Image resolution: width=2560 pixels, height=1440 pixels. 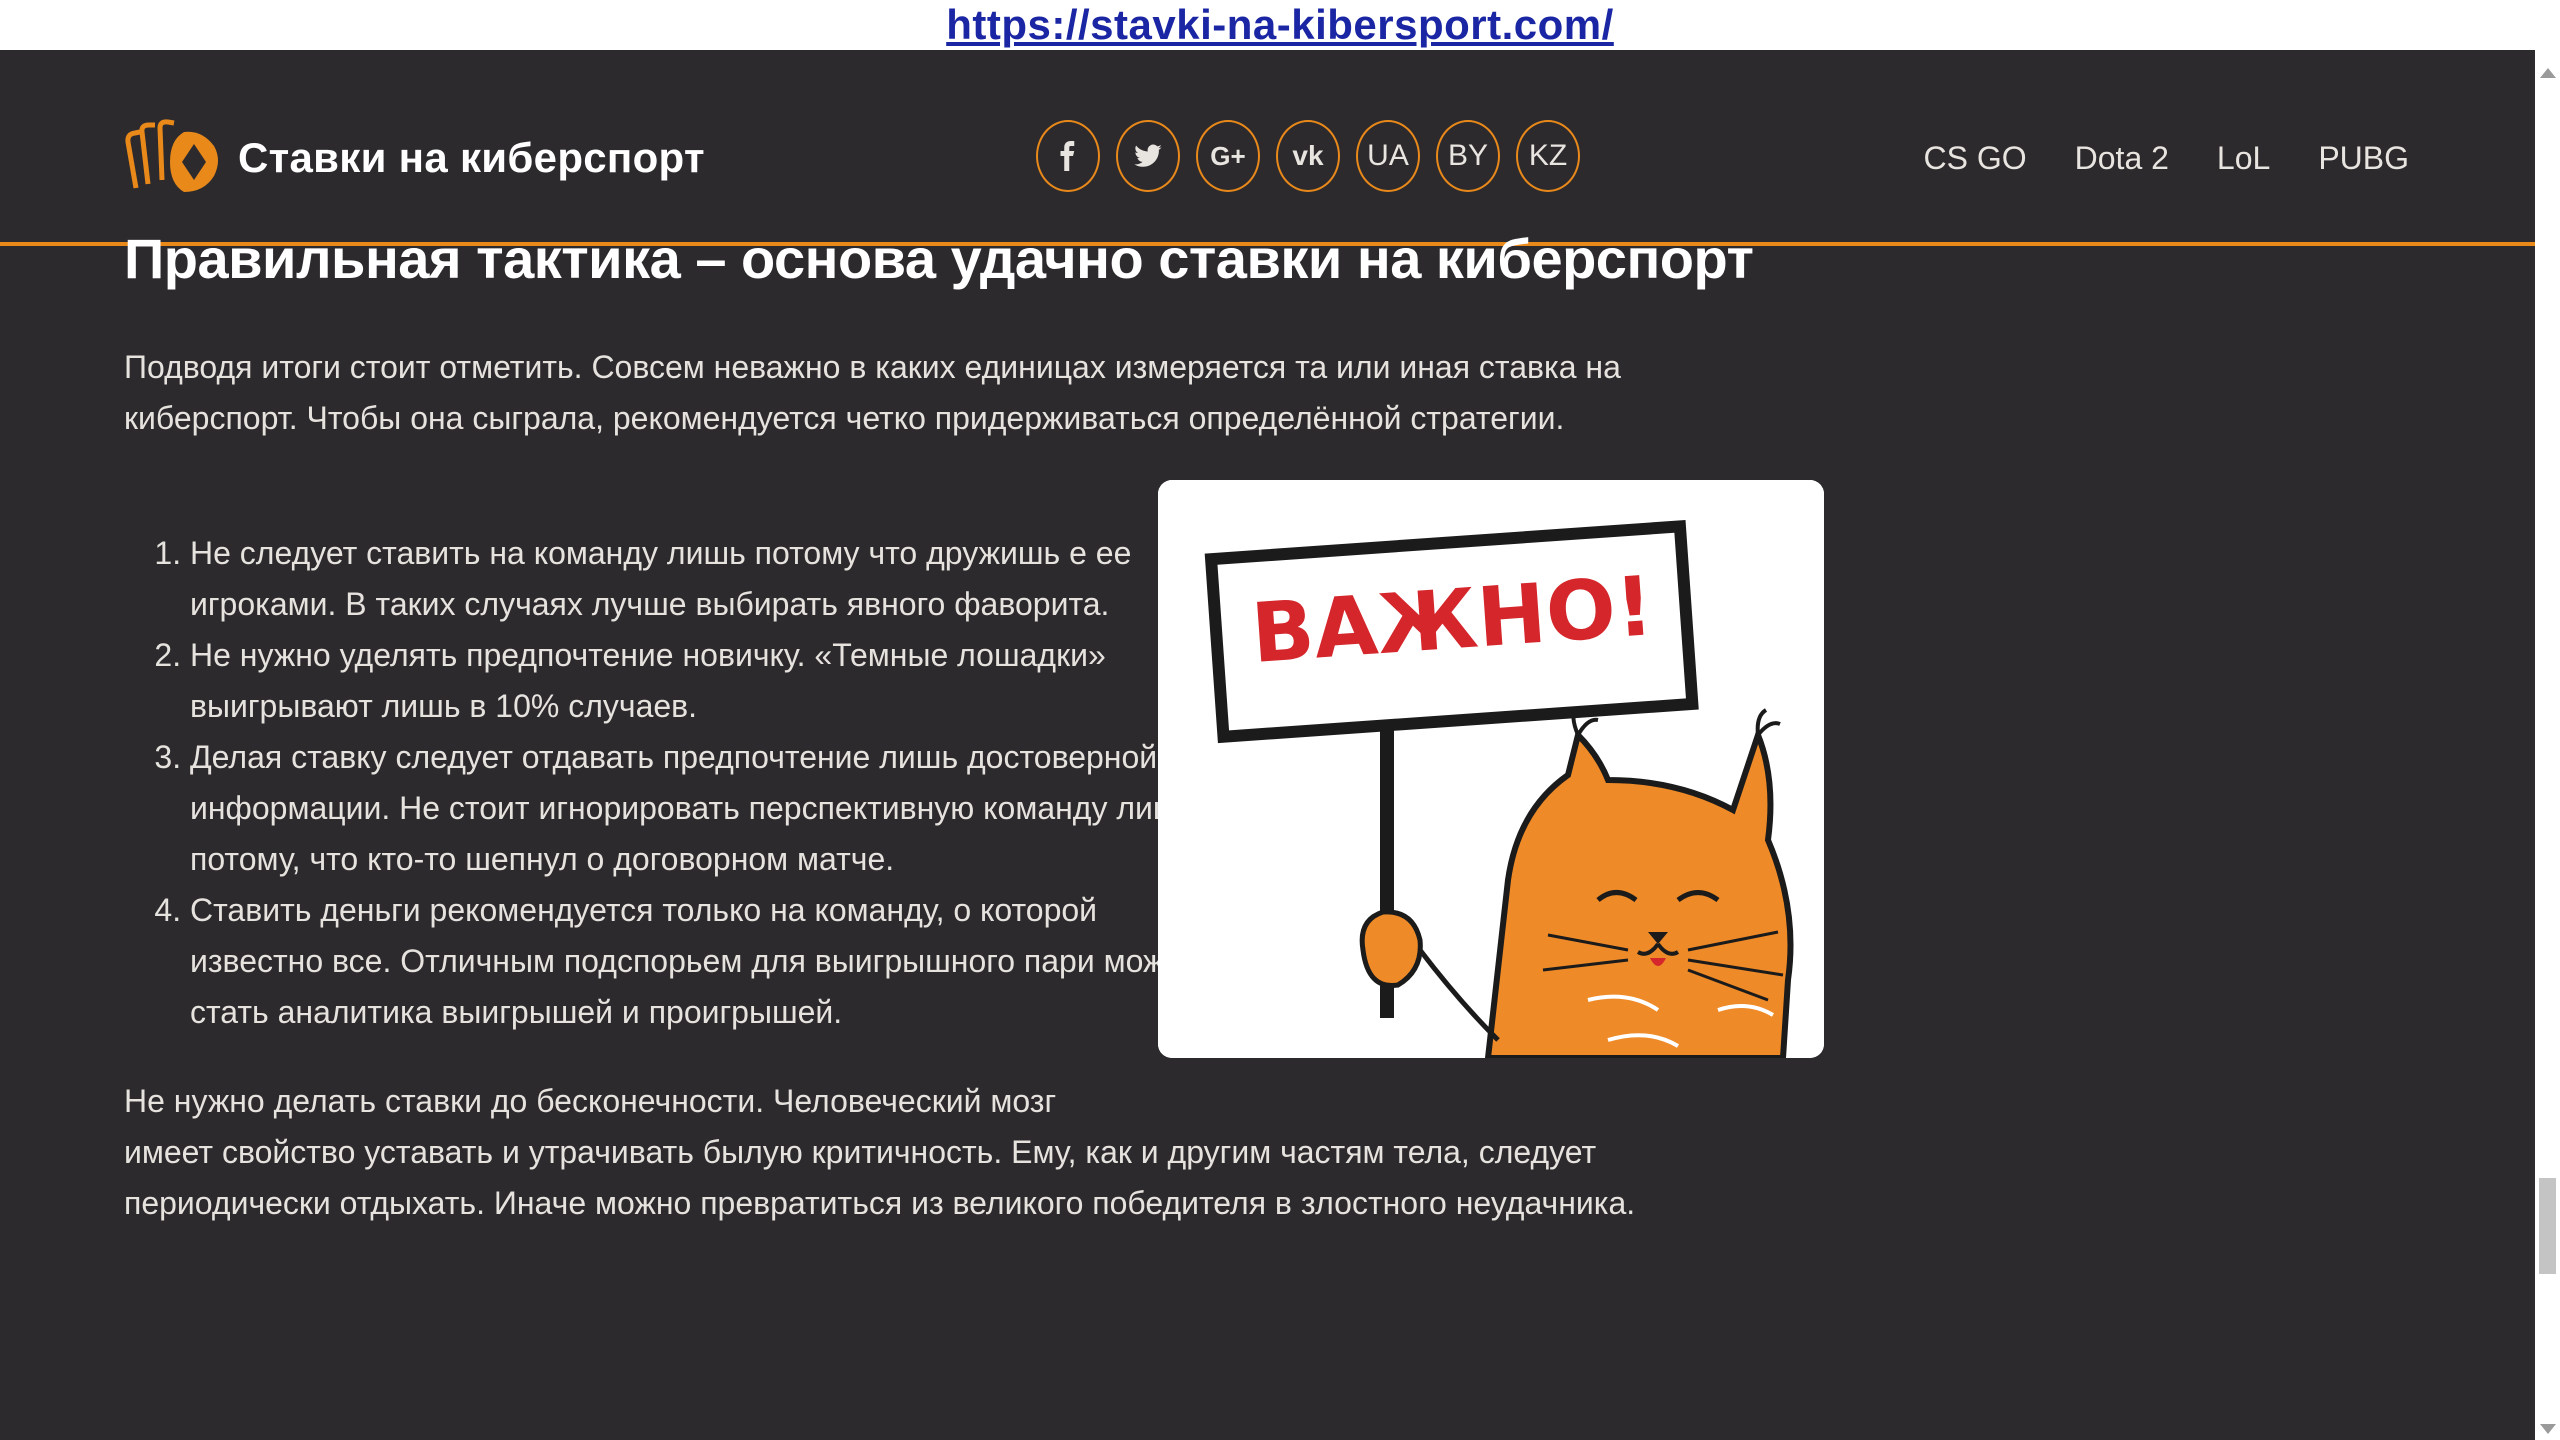 I want to click on nav-item-pubg: PUBG, so click(x=2363, y=158).